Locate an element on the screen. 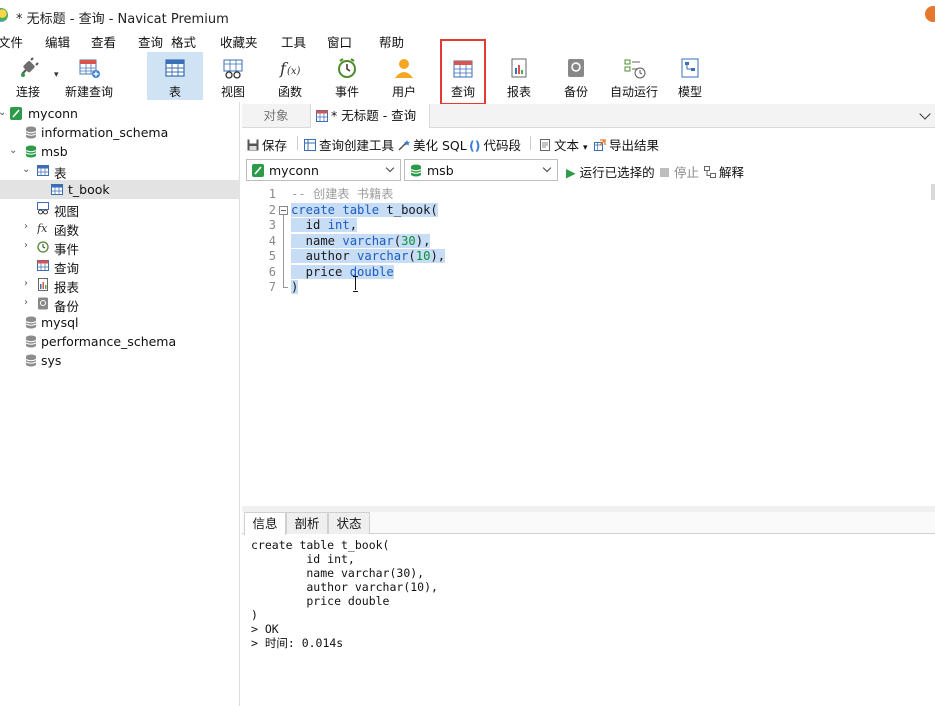 The image size is (935, 706). tree-item-views: 视图 is located at coordinates (120, 209).